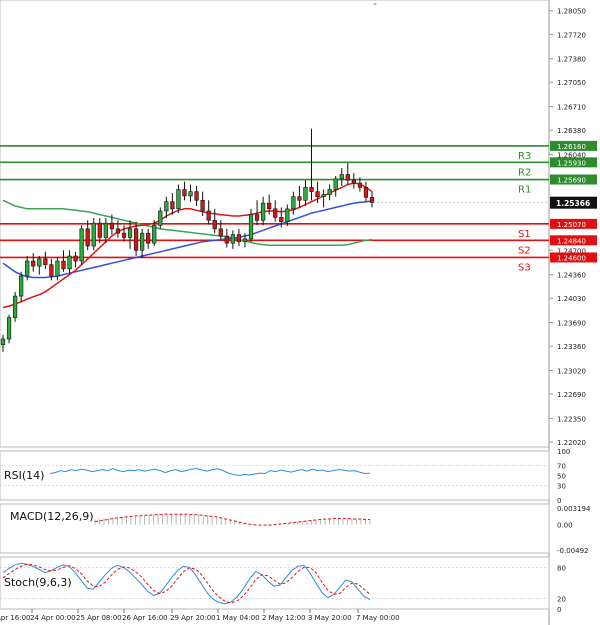 The image size is (600, 625). Describe the element at coordinates (378, 618) in the screenshot. I see `time-tick-label: 7 May 00:00` at that location.